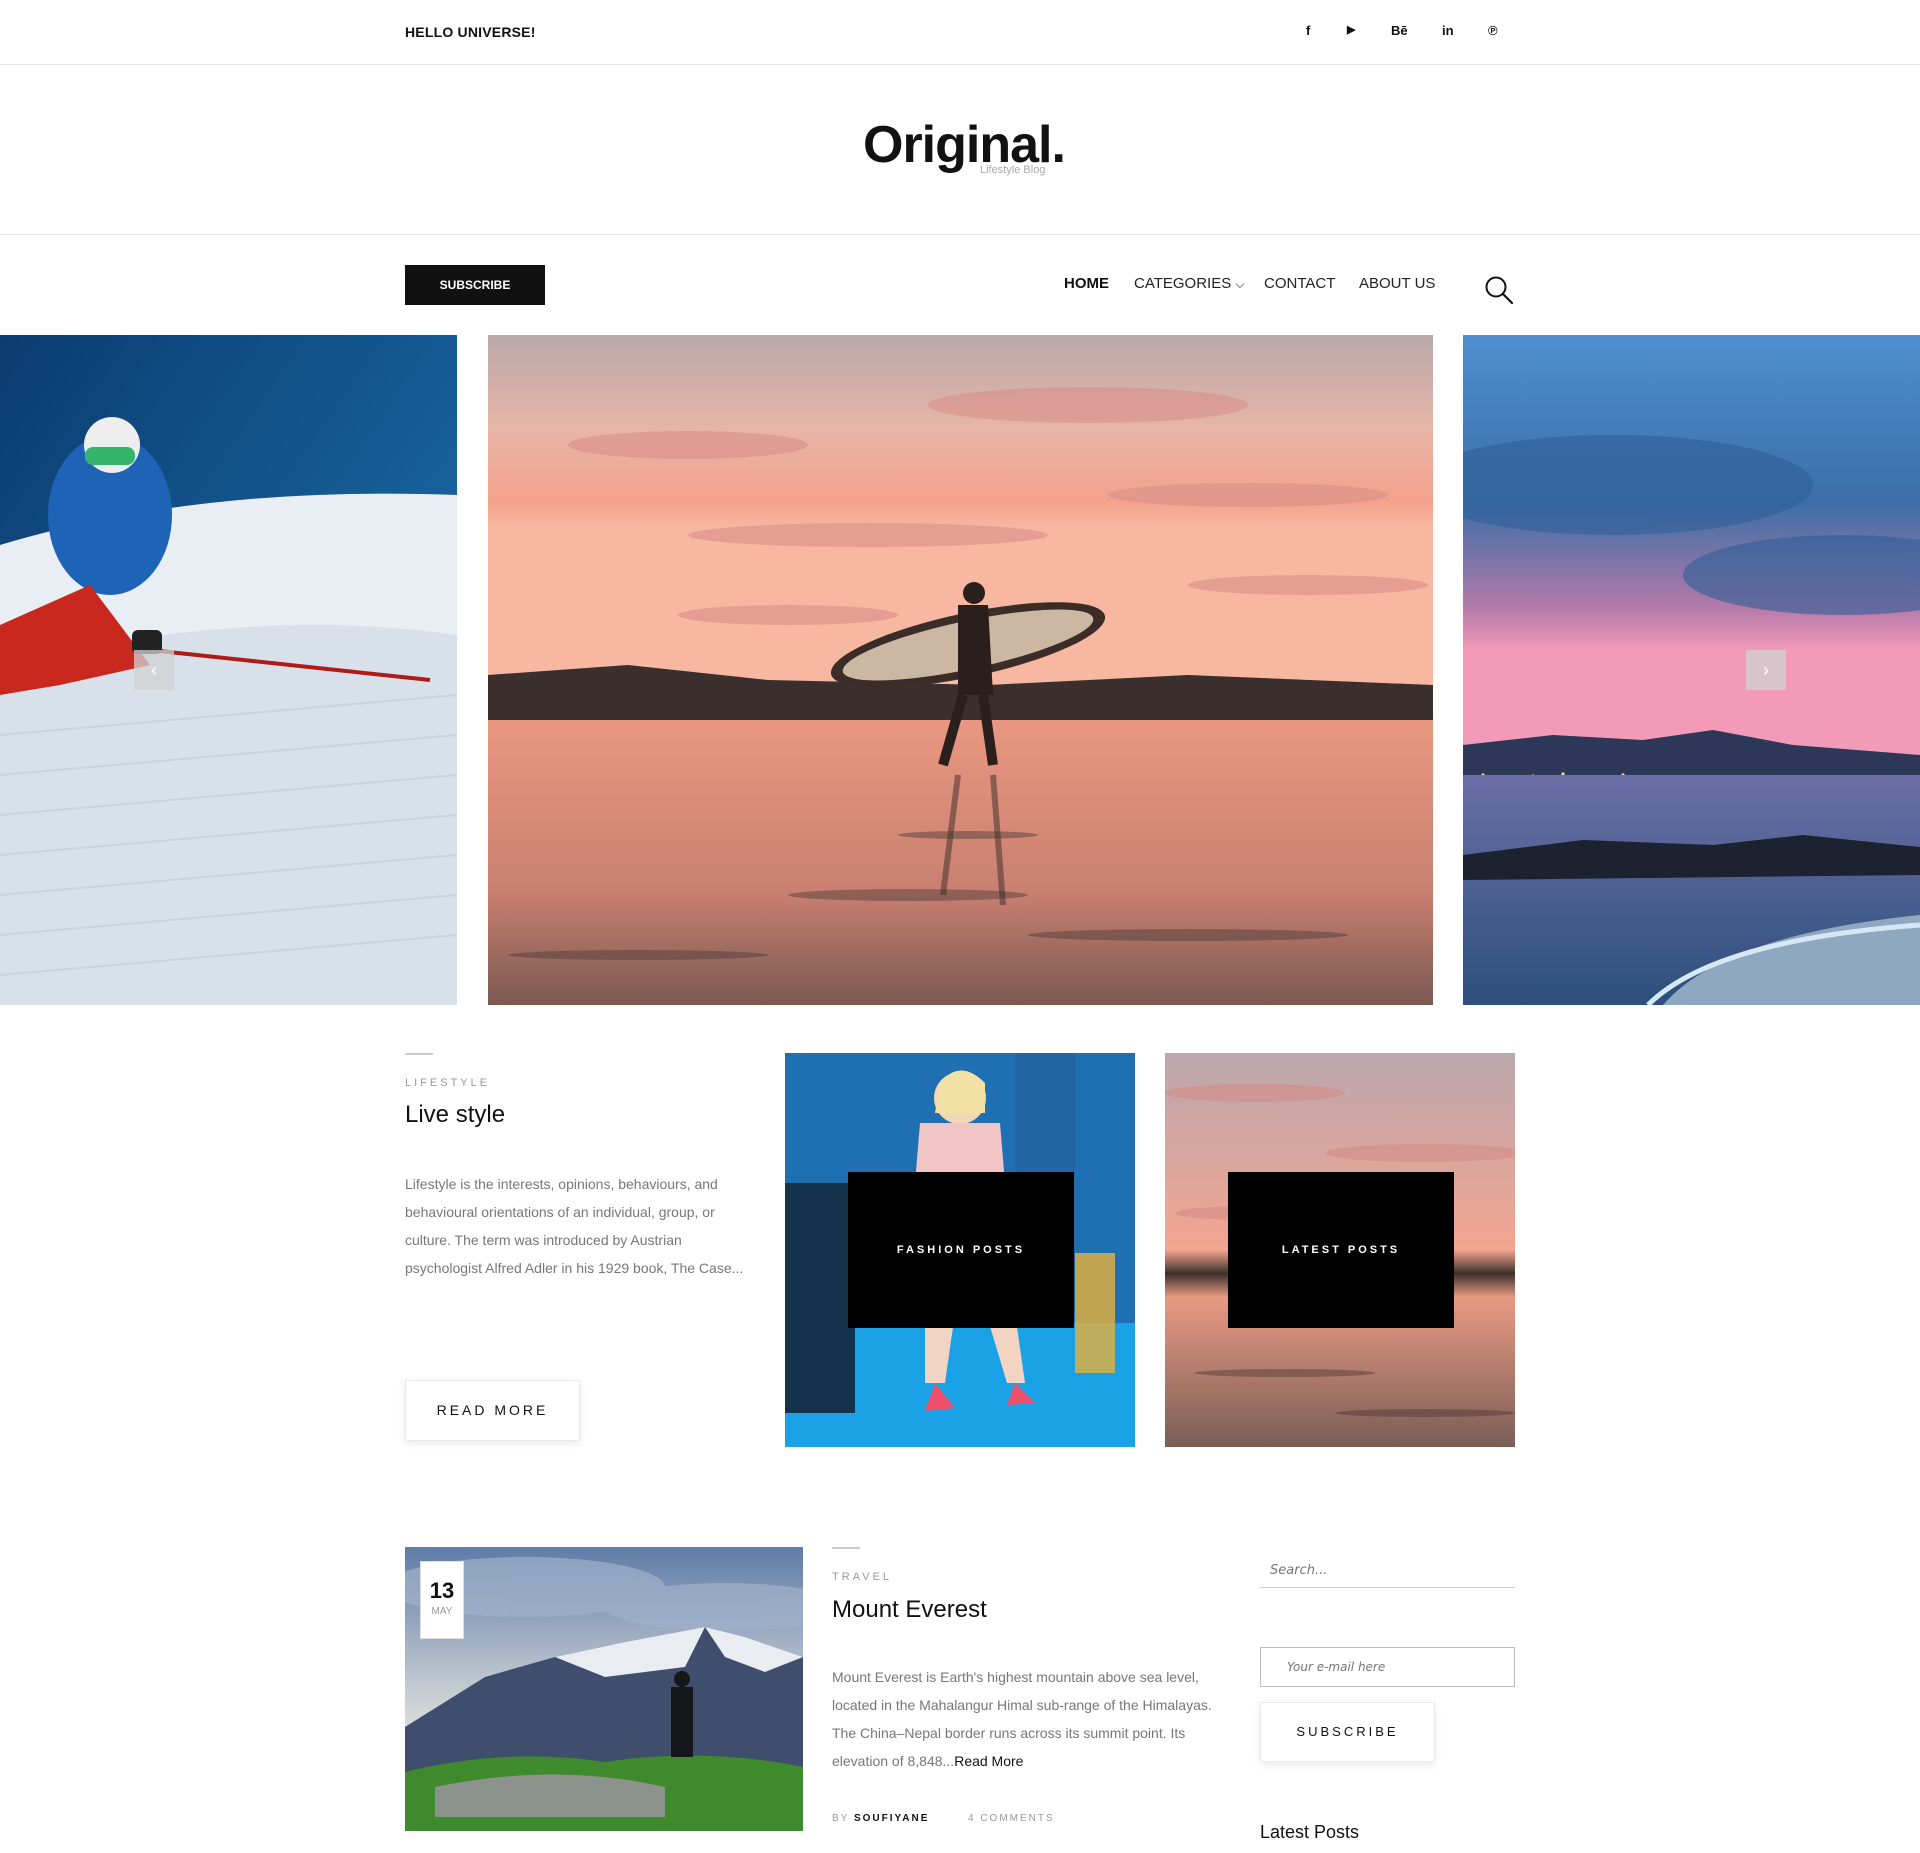 This screenshot has width=1920, height=1853. I want to click on post-title: Live style, so click(455, 1115).